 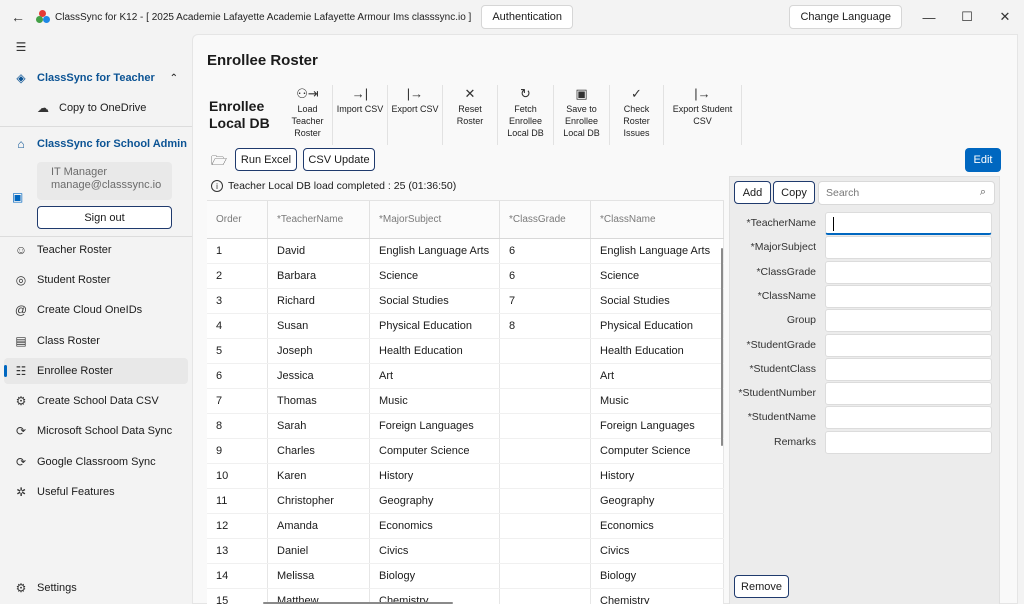 What do you see at coordinates (722, 347) in the screenshot?
I see `vertical-scrollbar` at bounding box center [722, 347].